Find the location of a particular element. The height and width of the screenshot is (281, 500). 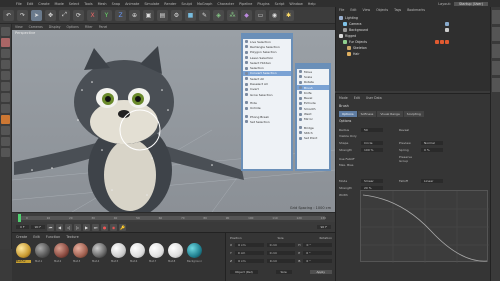

attr-value: 100 % is located at coordinates (372, 149).